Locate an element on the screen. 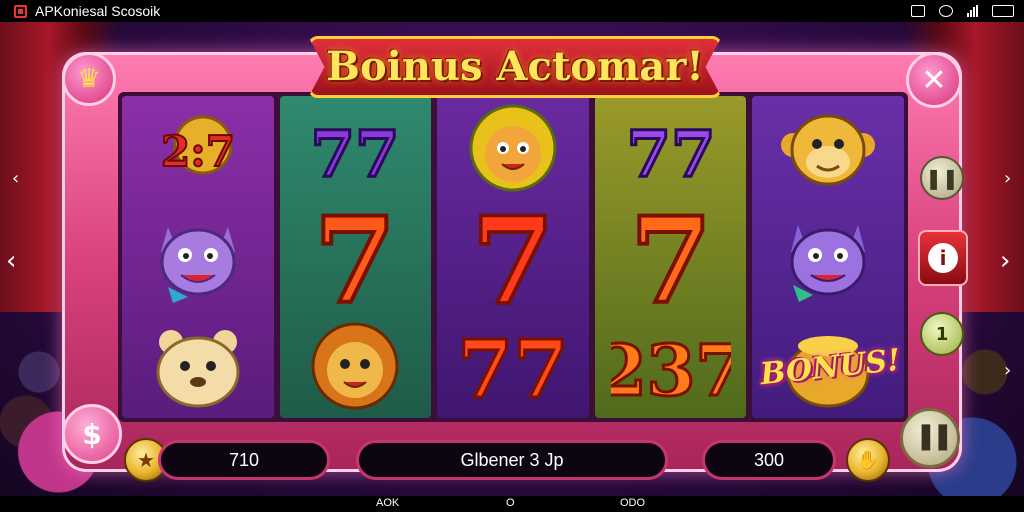 This screenshot has height=512, width=1024. title-banner: Boinus Actomar! is located at coordinates (515, 62).